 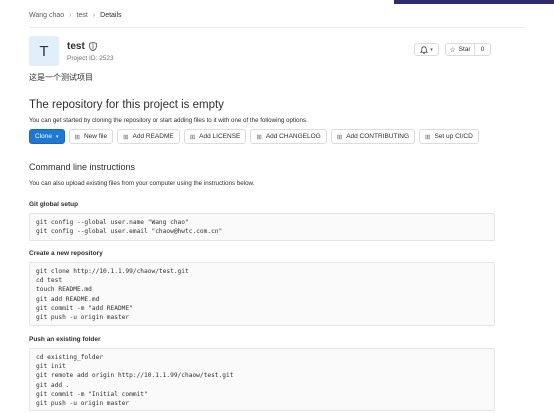 I want to click on empty-repo-title: The repository for this project is empty, so click(x=126, y=105).